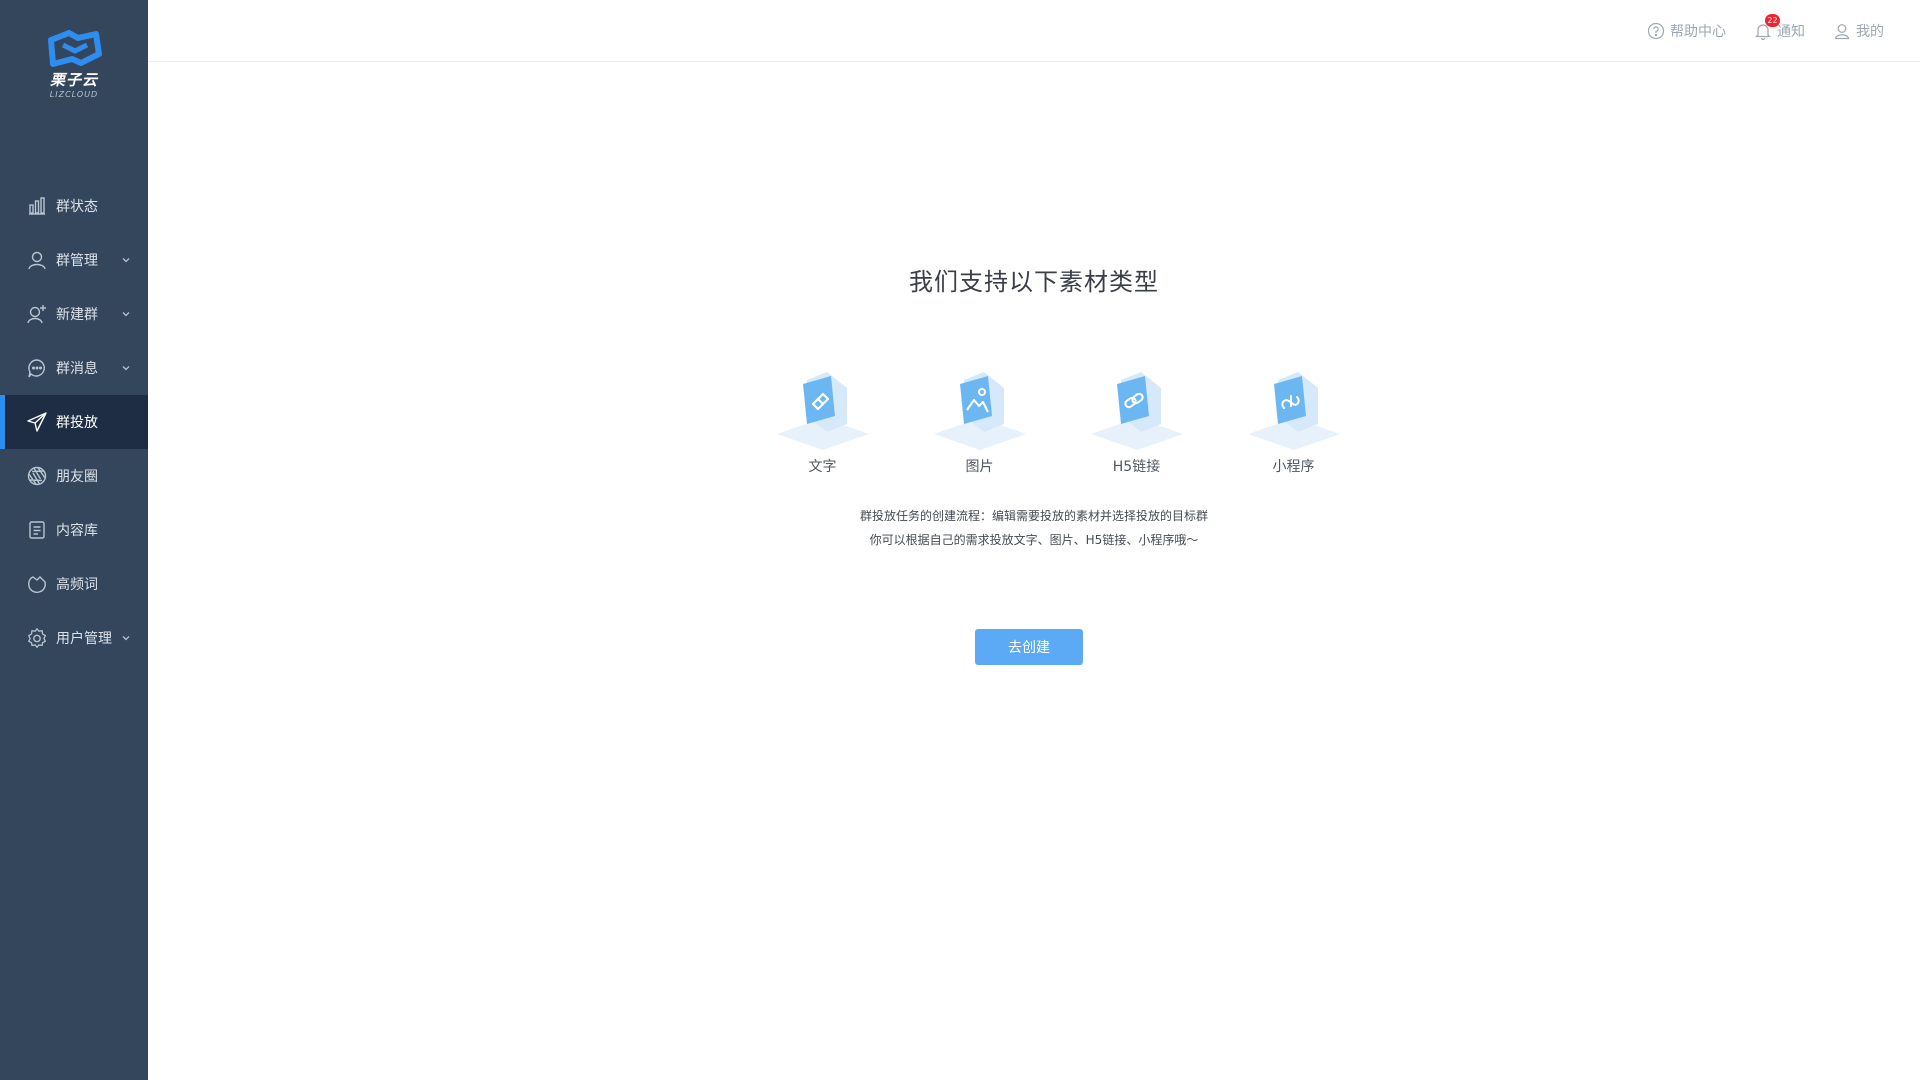 The image size is (1920, 1080). What do you see at coordinates (37, 476) in the screenshot?
I see `aperture-icon` at bounding box center [37, 476].